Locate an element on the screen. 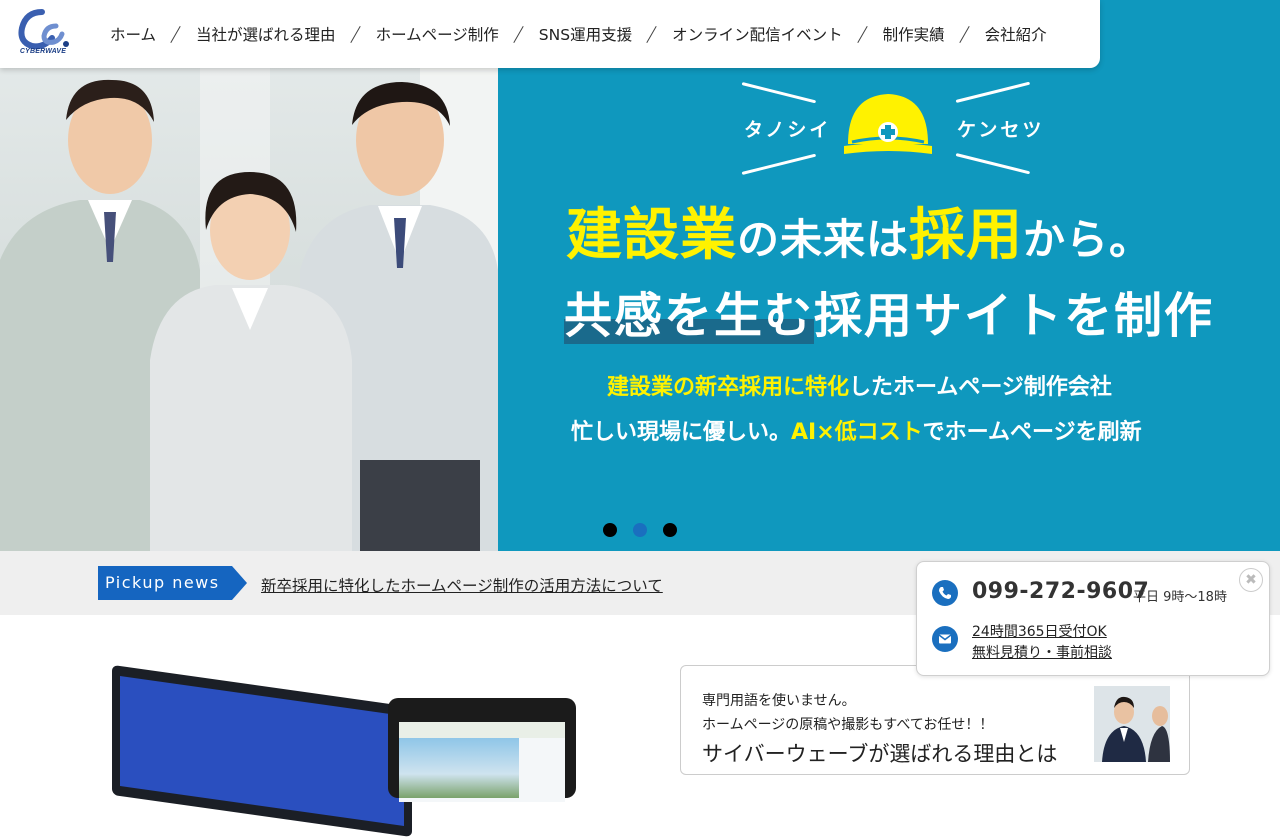  reason-line-2: ホームページの原稿や撮影もすべてお任せ！！ is located at coordinates (848, 725).